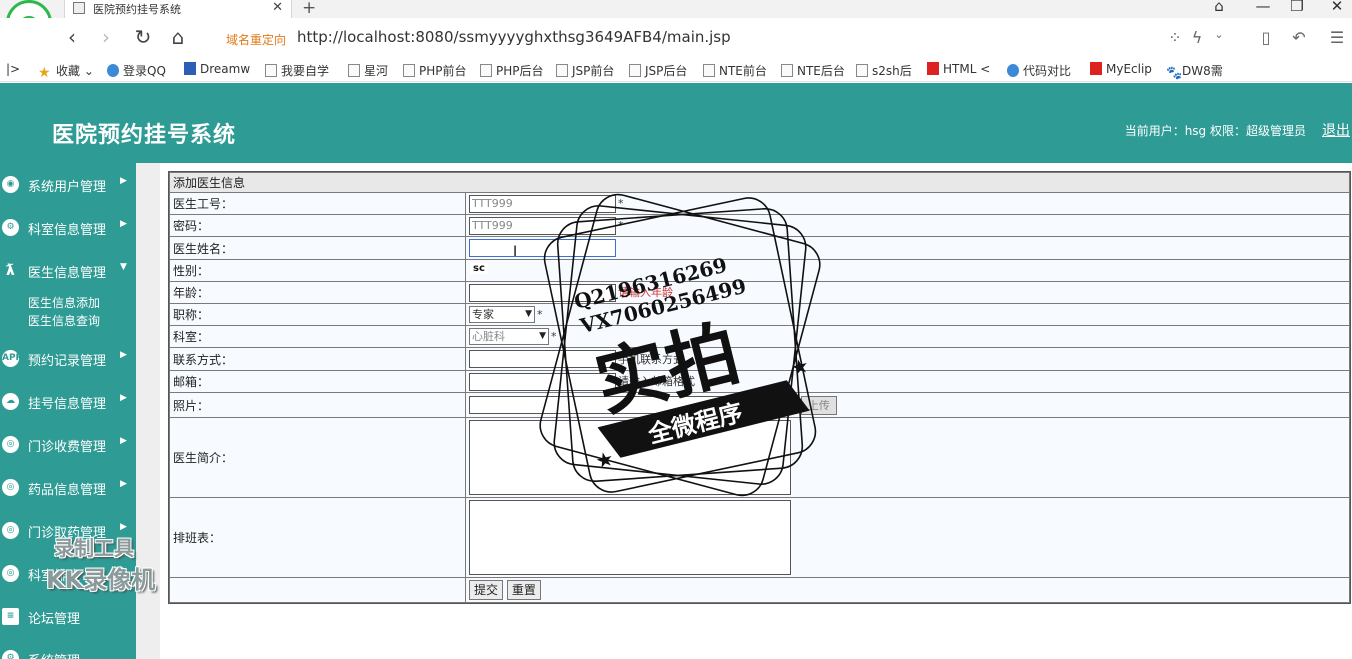  I want to click on redirect-label: 域名重定向, so click(256, 39).